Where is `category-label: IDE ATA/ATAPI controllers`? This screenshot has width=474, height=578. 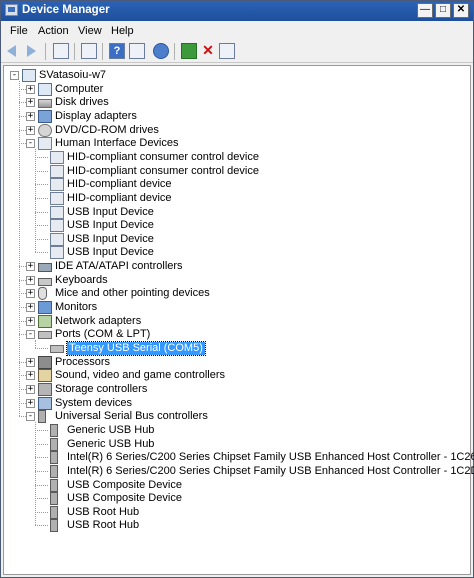
category-label: IDE ATA/ATAPI controllers is located at coordinates (119, 266).